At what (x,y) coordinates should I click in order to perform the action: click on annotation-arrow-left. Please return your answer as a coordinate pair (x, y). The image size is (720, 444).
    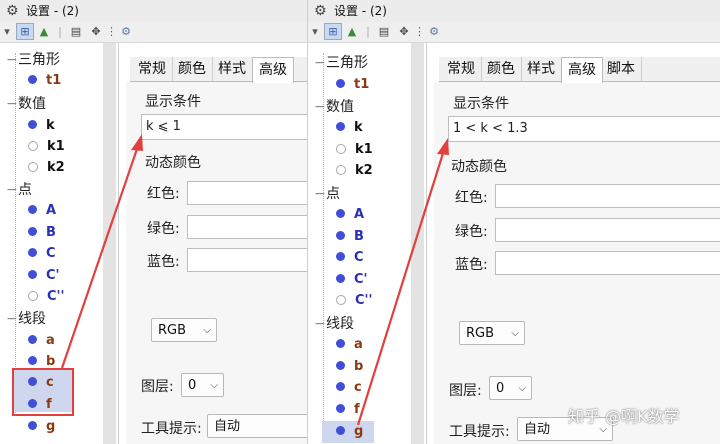
    Looking at the image, I should click on (100, 257).